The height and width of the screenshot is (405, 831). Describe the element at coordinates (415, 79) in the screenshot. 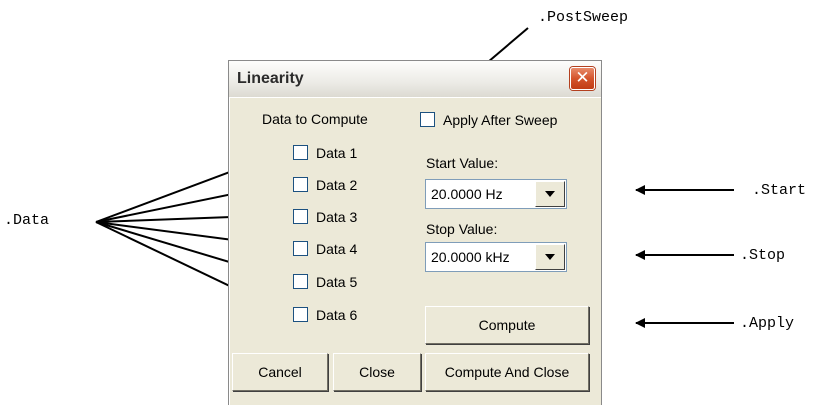

I see `title-bar: Linearity ✕` at that location.